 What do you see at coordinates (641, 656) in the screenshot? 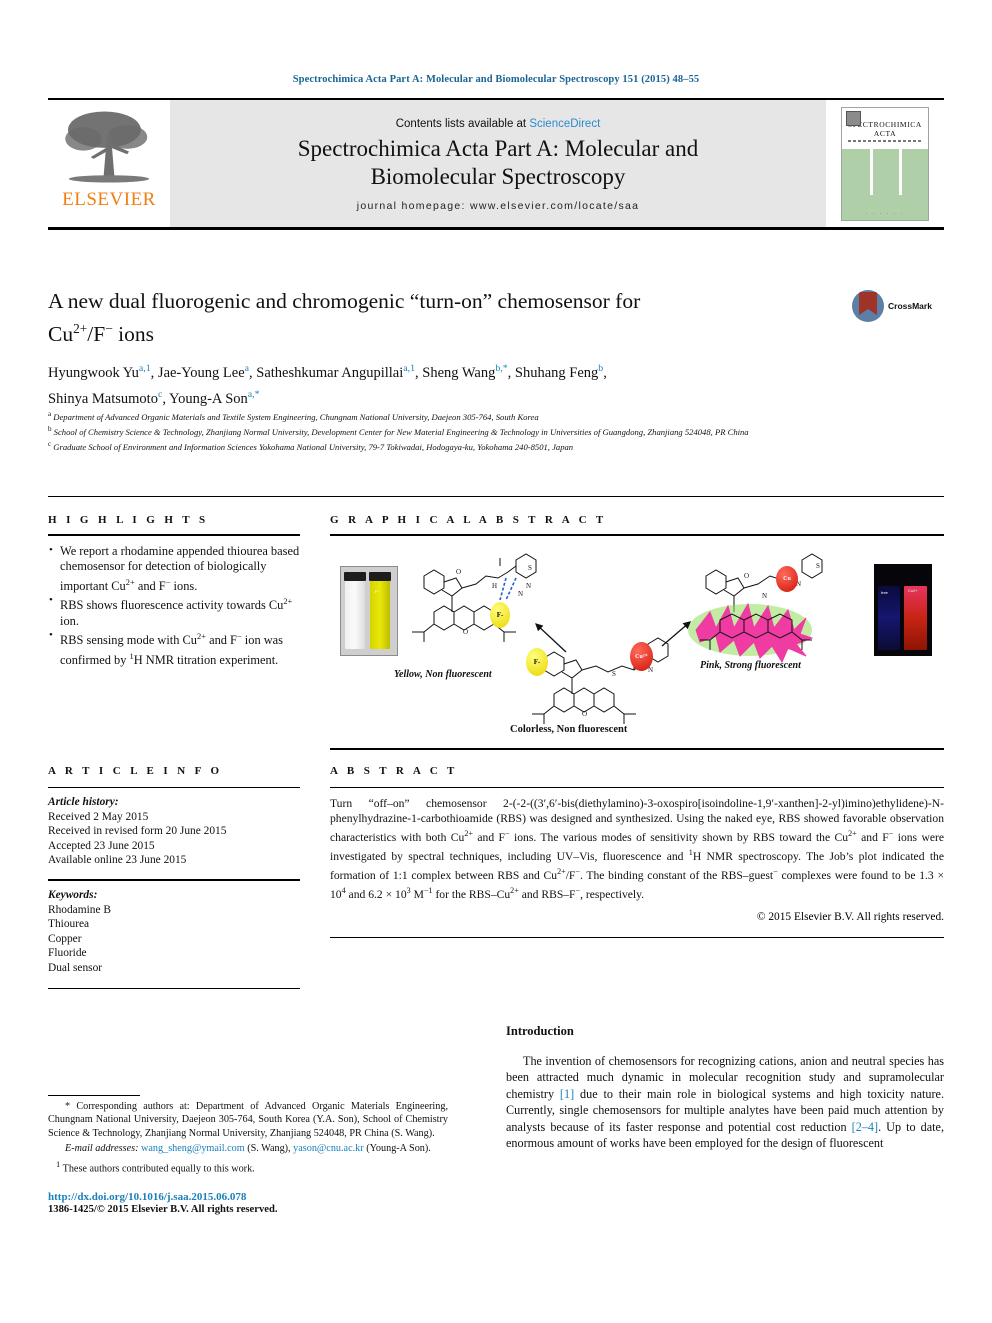
I see `copper-ion-bubble: Cu²⁺` at bounding box center [641, 656].